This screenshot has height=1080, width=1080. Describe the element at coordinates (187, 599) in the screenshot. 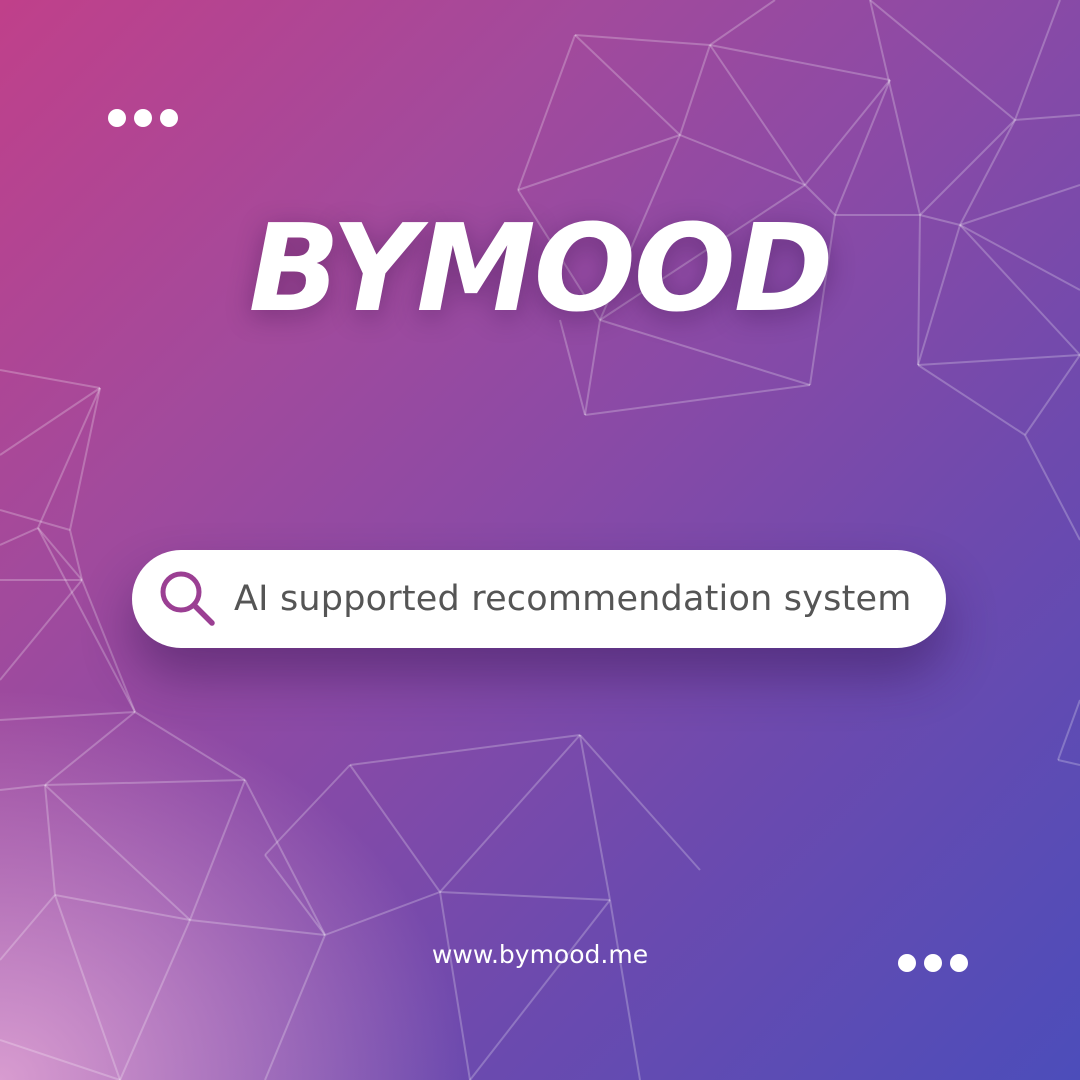

I see `search-icon` at that location.